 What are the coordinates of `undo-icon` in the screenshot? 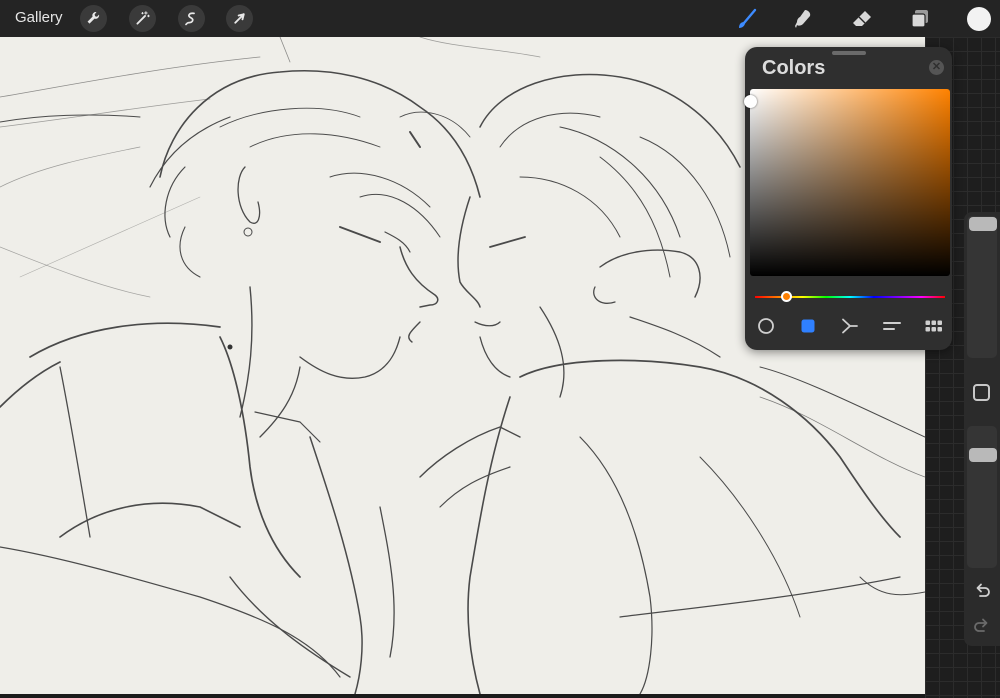 It's located at (982, 590).